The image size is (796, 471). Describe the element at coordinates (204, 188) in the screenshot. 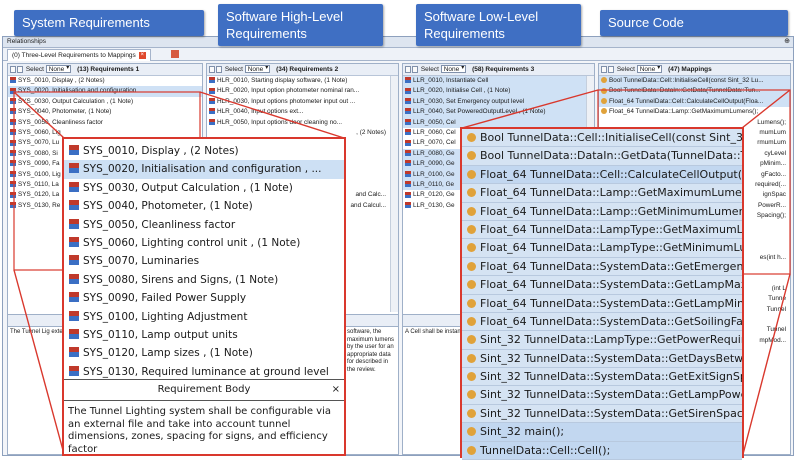

I see `list-item: SYS_0030, Output Calculation , (1 Note)` at that location.